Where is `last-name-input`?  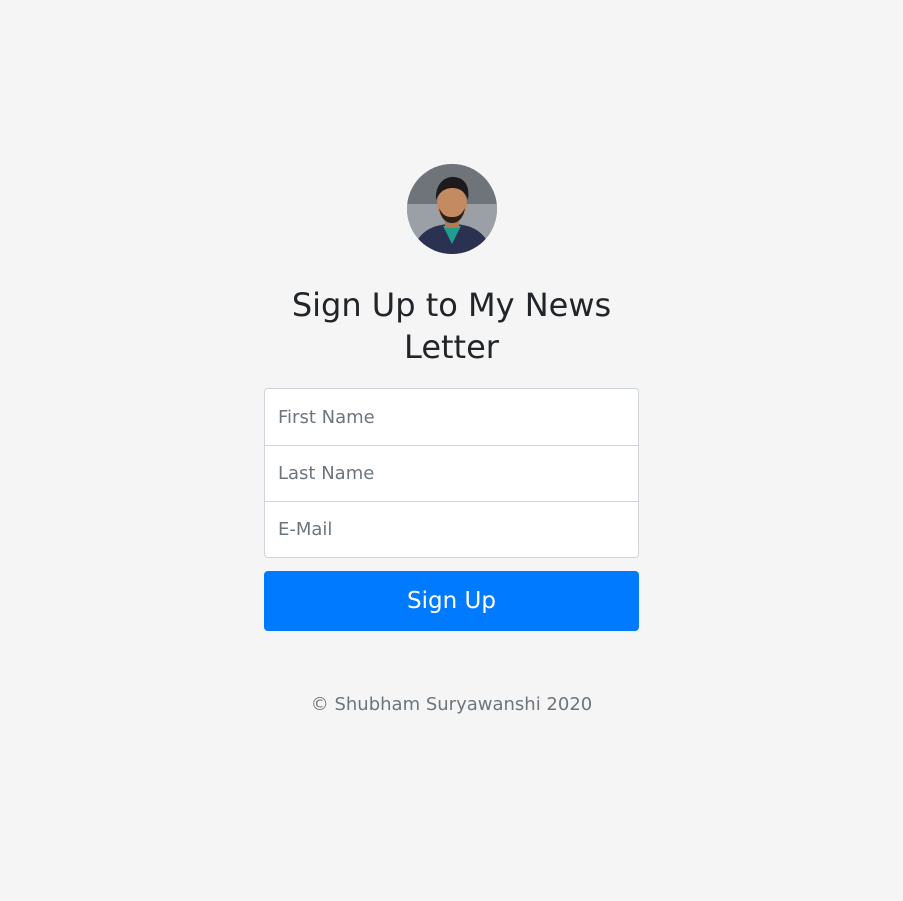 last-name-input is located at coordinates (451, 473).